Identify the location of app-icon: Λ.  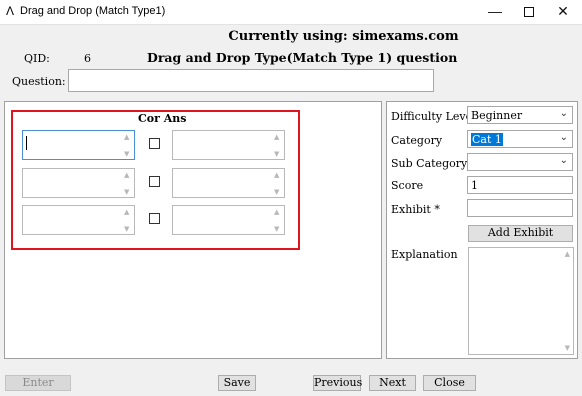
(10, 11).